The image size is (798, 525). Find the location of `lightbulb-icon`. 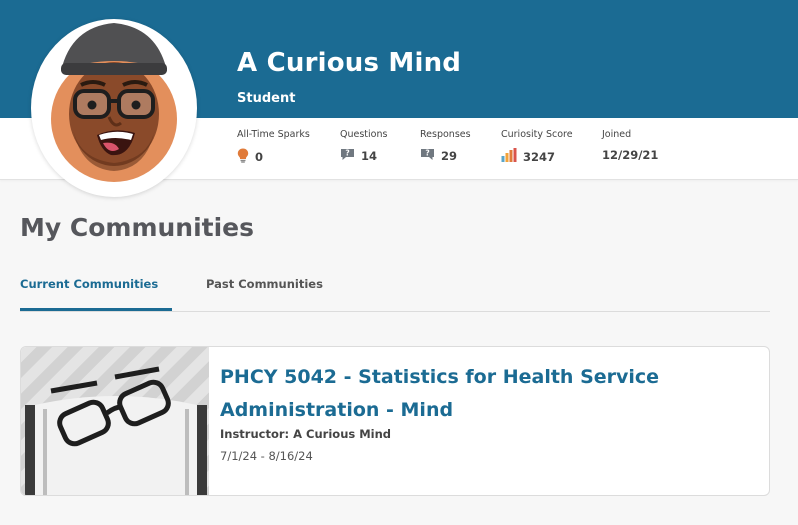

lightbulb-icon is located at coordinates (243, 157).